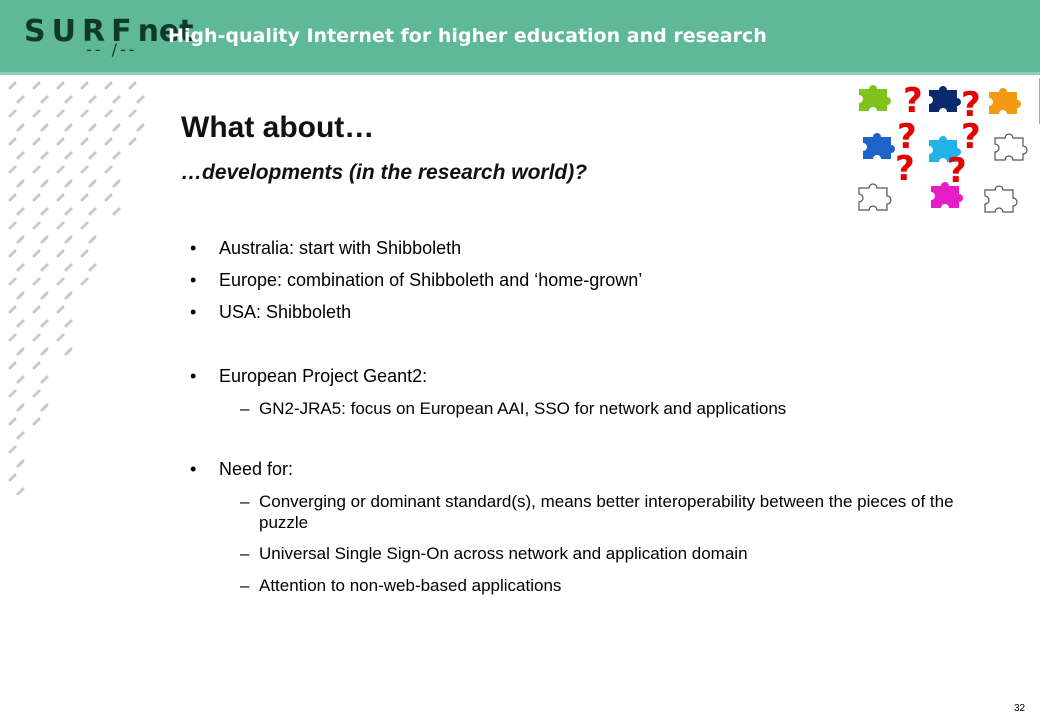  Describe the element at coordinates (1005, 101) in the screenshot. I see `puzzle-piece-orange-icon` at that location.